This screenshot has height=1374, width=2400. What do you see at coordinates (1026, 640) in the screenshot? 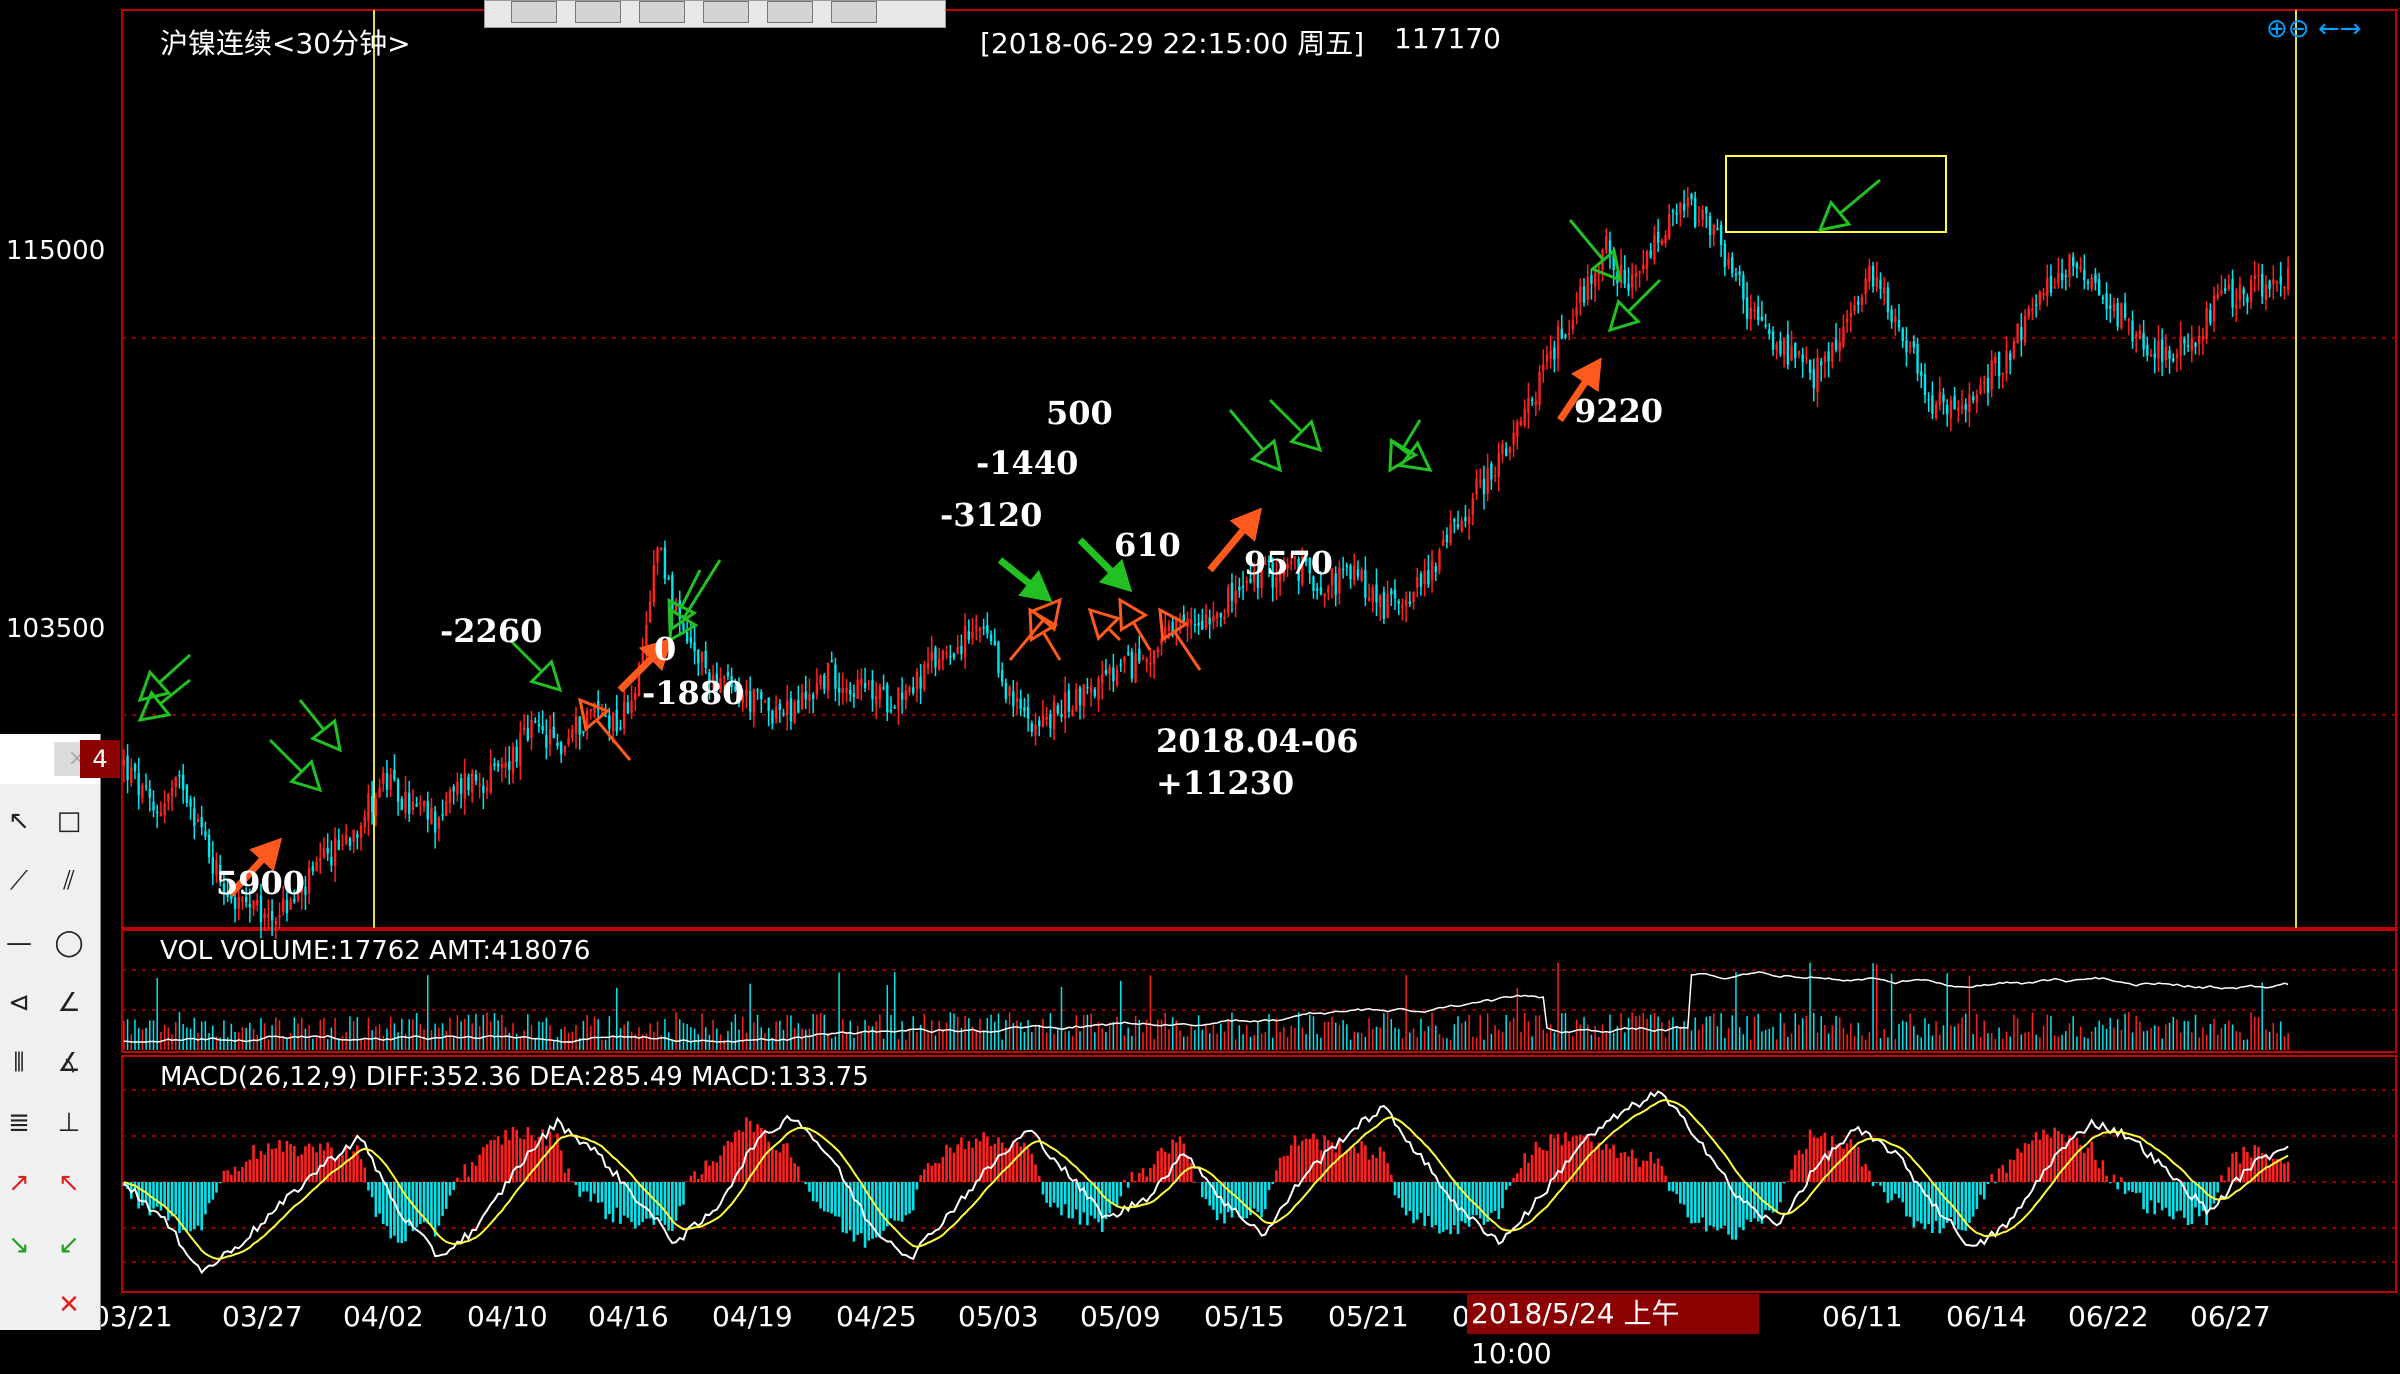
I see `buy-arrow-shaft` at bounding box center [1026, 640].